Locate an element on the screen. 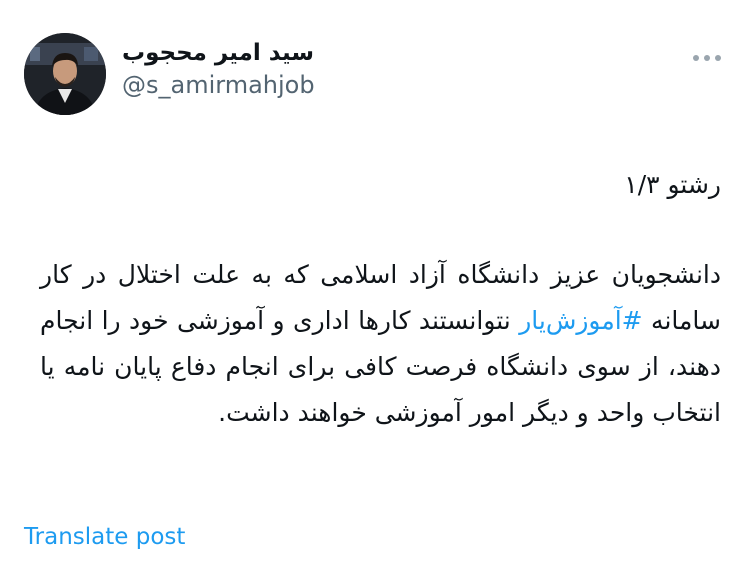 This screenshot has height=568, width=750. thread-label: رشتو ۱/۳ is located at coordinates (672, 184).